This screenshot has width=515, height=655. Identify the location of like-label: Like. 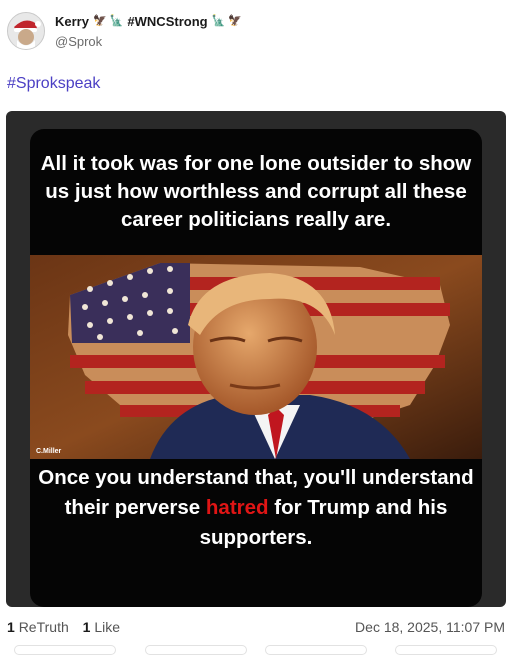
(107, 627).